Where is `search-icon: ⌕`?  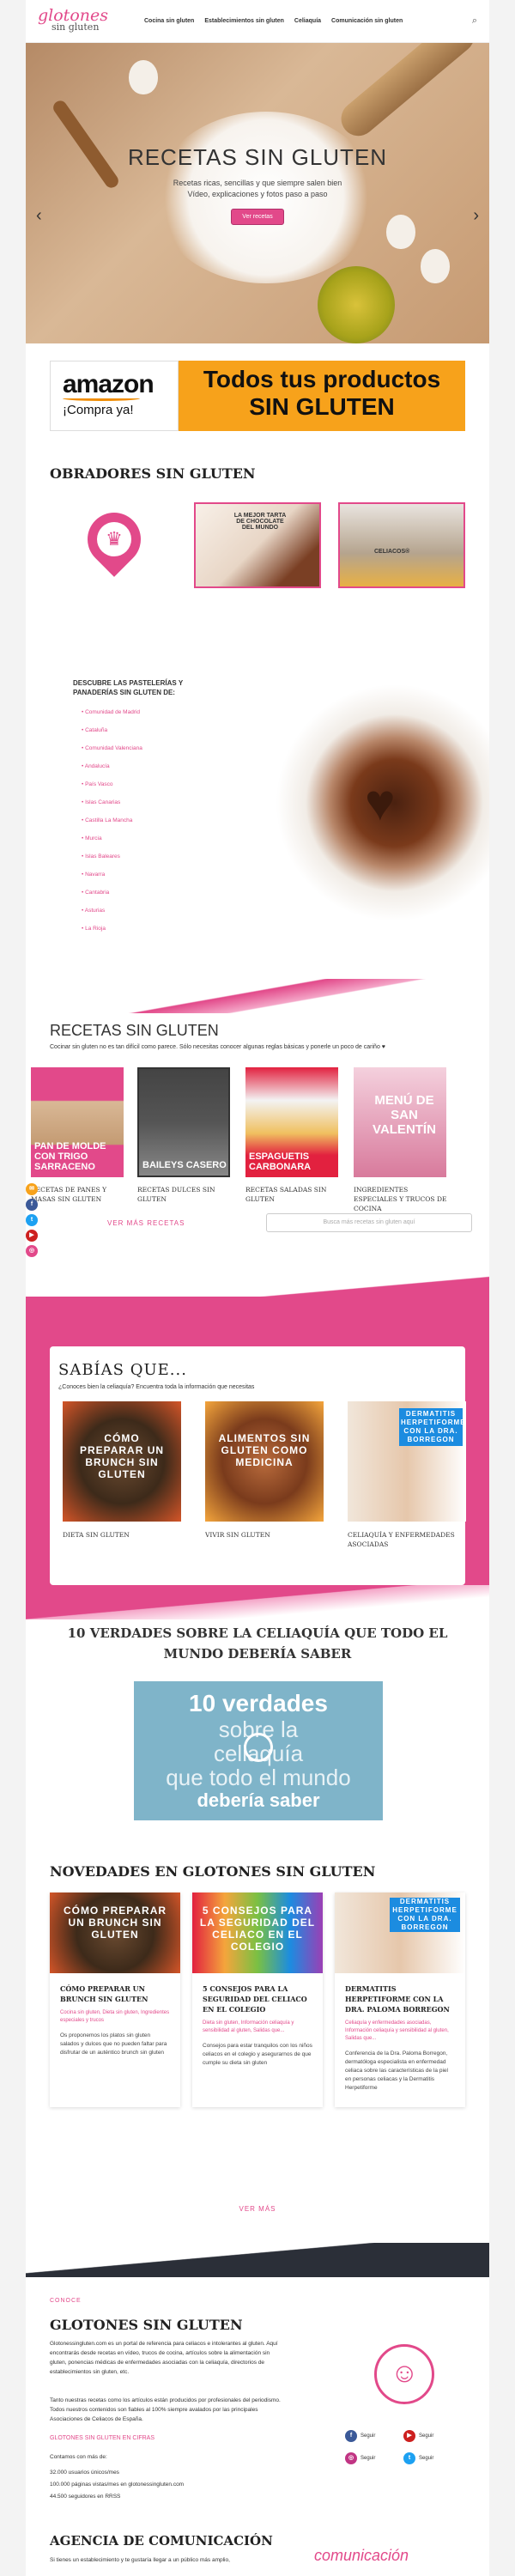 search-icon: ⌕ is located at coordinates (474, 21).